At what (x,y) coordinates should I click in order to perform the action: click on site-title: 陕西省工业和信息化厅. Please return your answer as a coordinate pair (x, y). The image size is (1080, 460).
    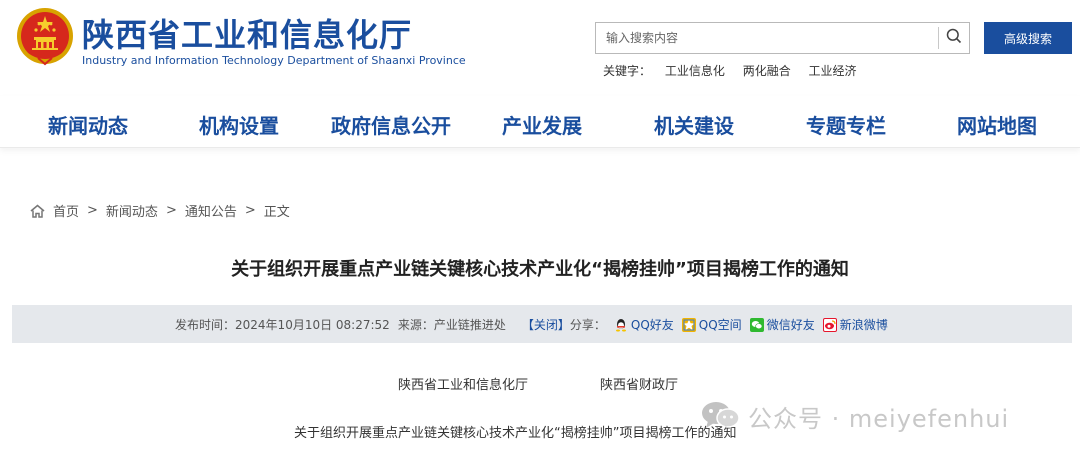
    Looking at the image, I should click on (247, 33).